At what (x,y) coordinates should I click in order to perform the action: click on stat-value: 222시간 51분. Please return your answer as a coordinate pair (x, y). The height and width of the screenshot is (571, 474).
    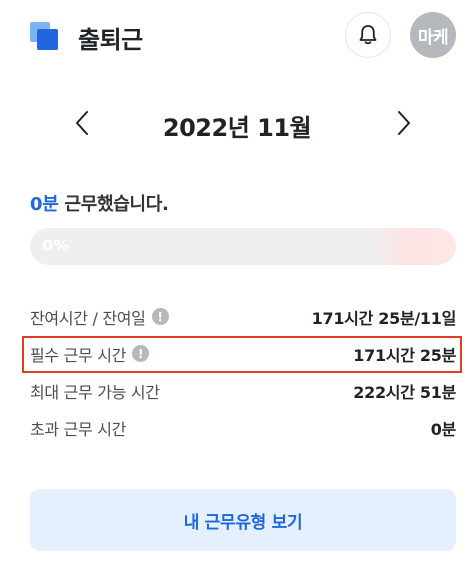
    Looking at the image, I should click on (404, 392).